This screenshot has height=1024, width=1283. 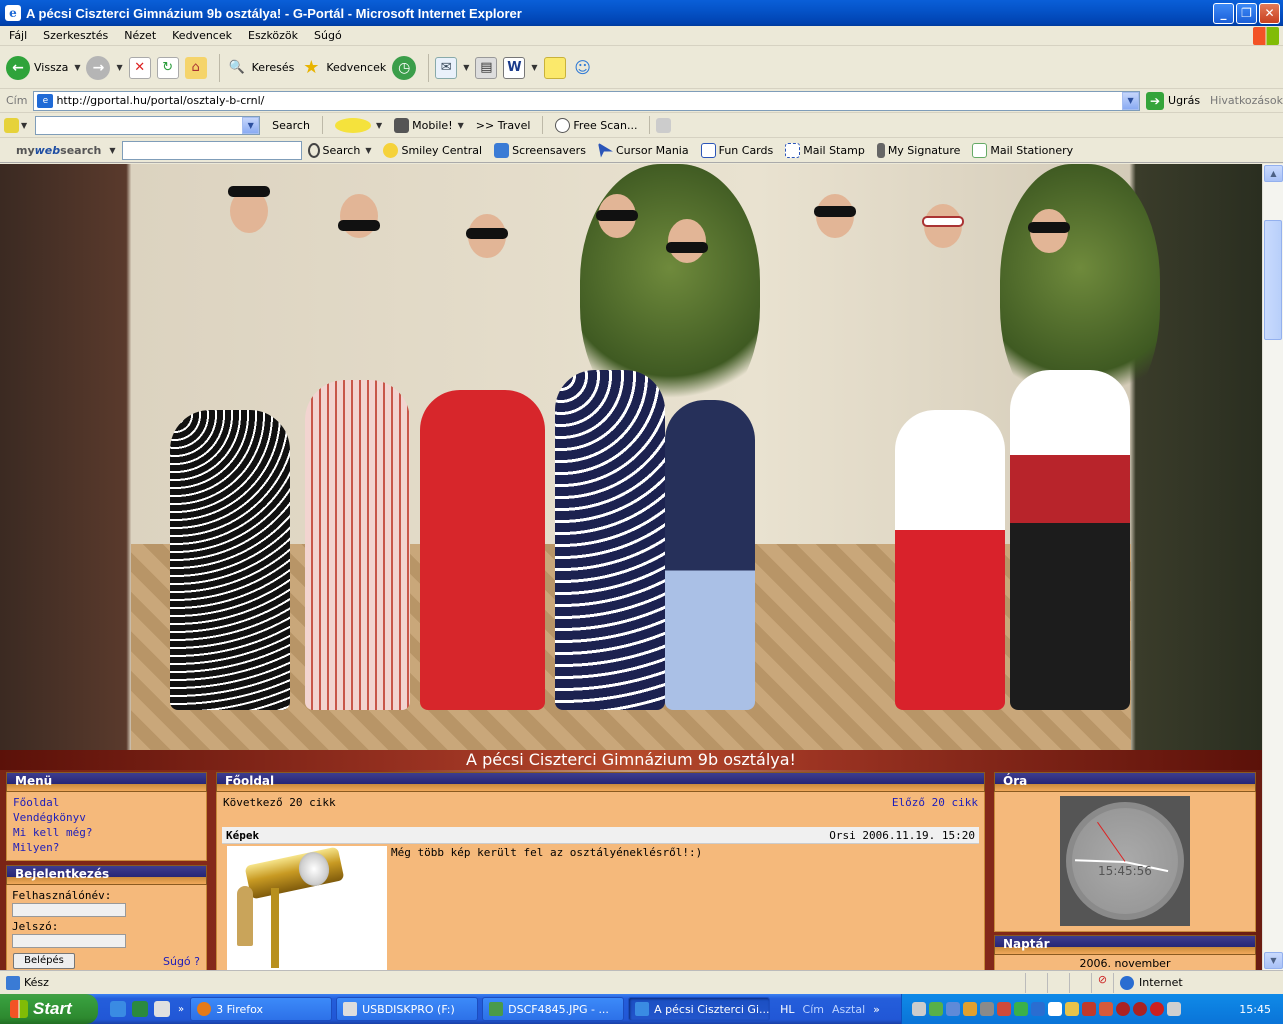 What do you see at coordinates (272, 35) in the screenshot?
I see `menu-tools: Eszközök` at bounding box center [272, 35].